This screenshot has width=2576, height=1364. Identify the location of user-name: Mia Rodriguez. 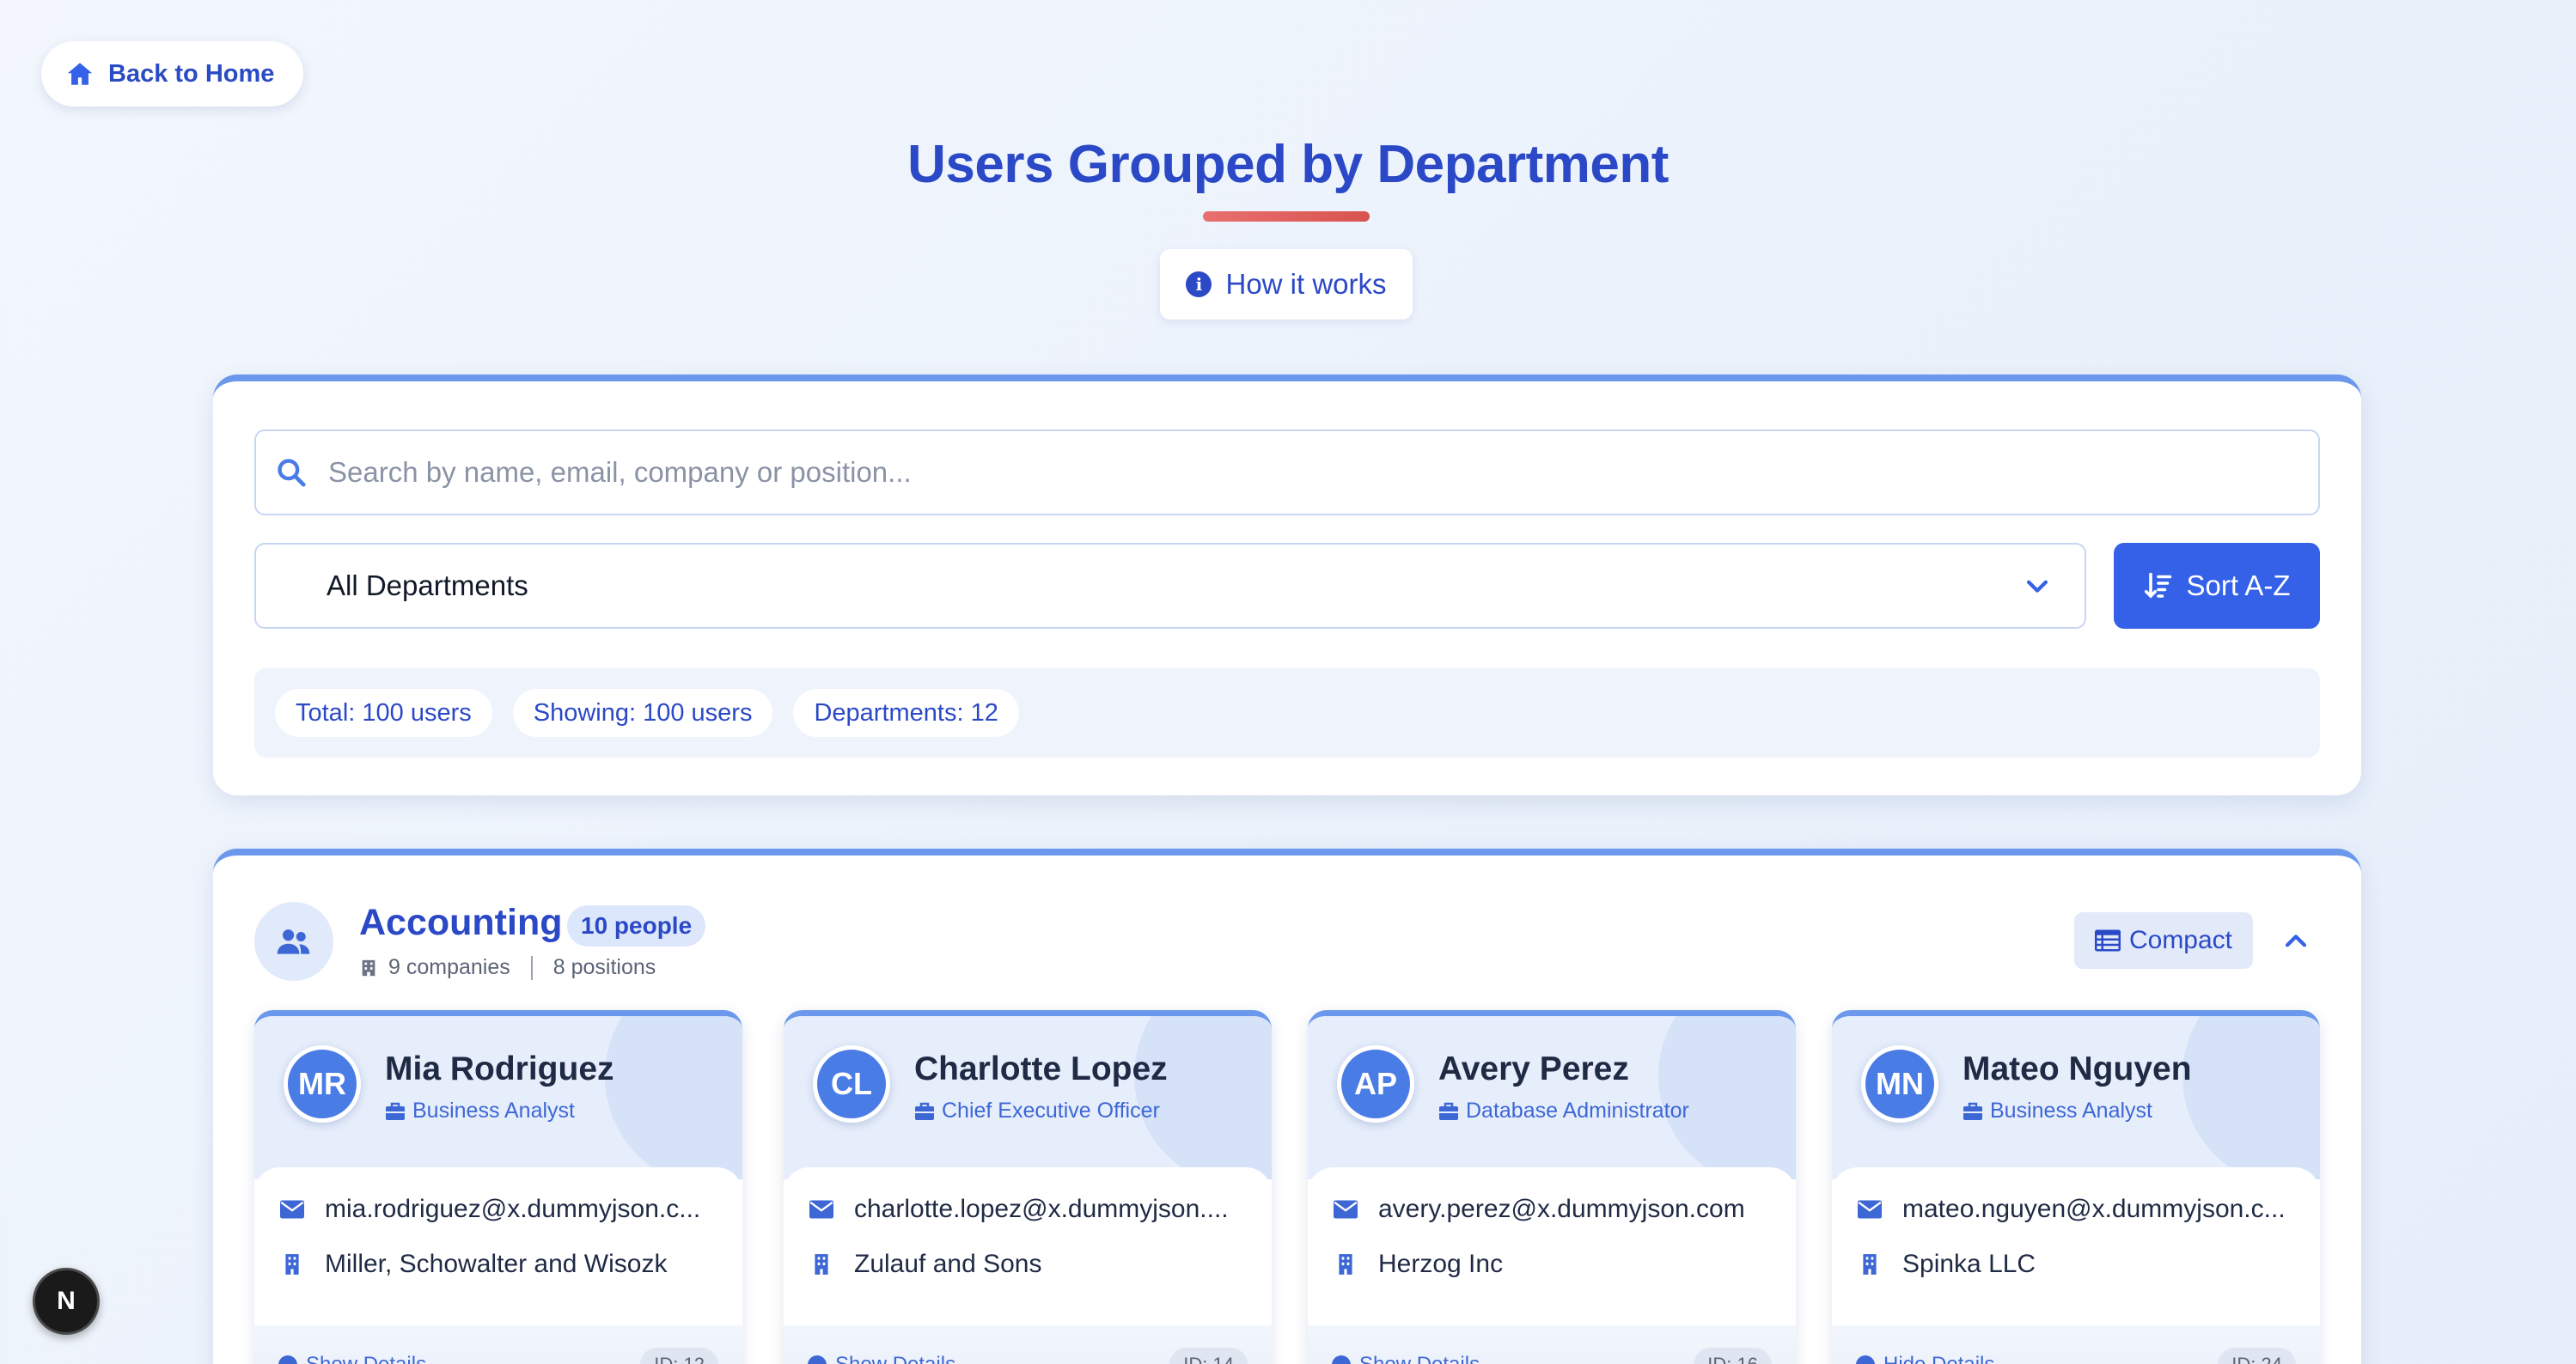
(499, 1068).